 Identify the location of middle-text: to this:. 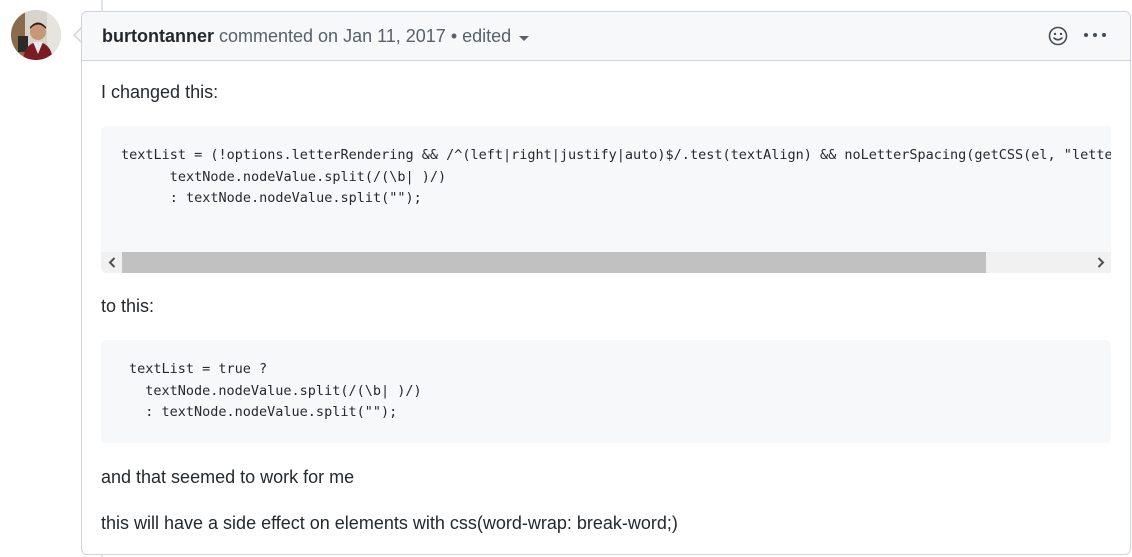
(128, 306).